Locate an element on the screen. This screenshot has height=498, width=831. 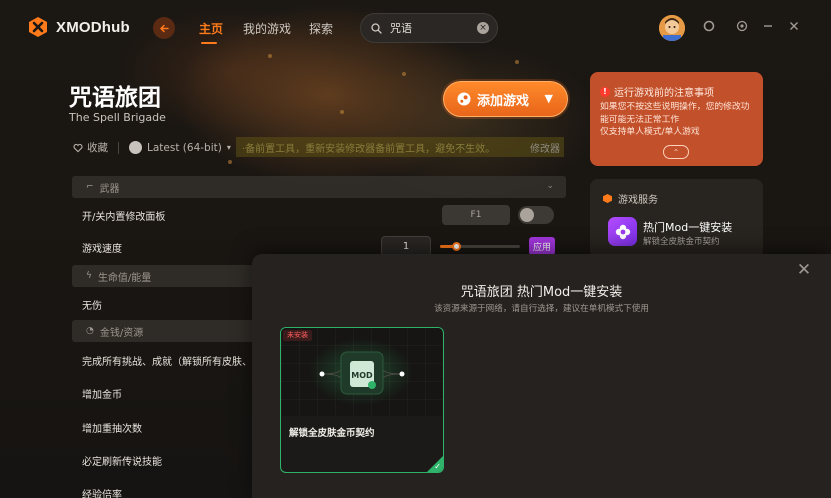
services-heading-row: 游戏服务 is located at coordinates (630, 198).